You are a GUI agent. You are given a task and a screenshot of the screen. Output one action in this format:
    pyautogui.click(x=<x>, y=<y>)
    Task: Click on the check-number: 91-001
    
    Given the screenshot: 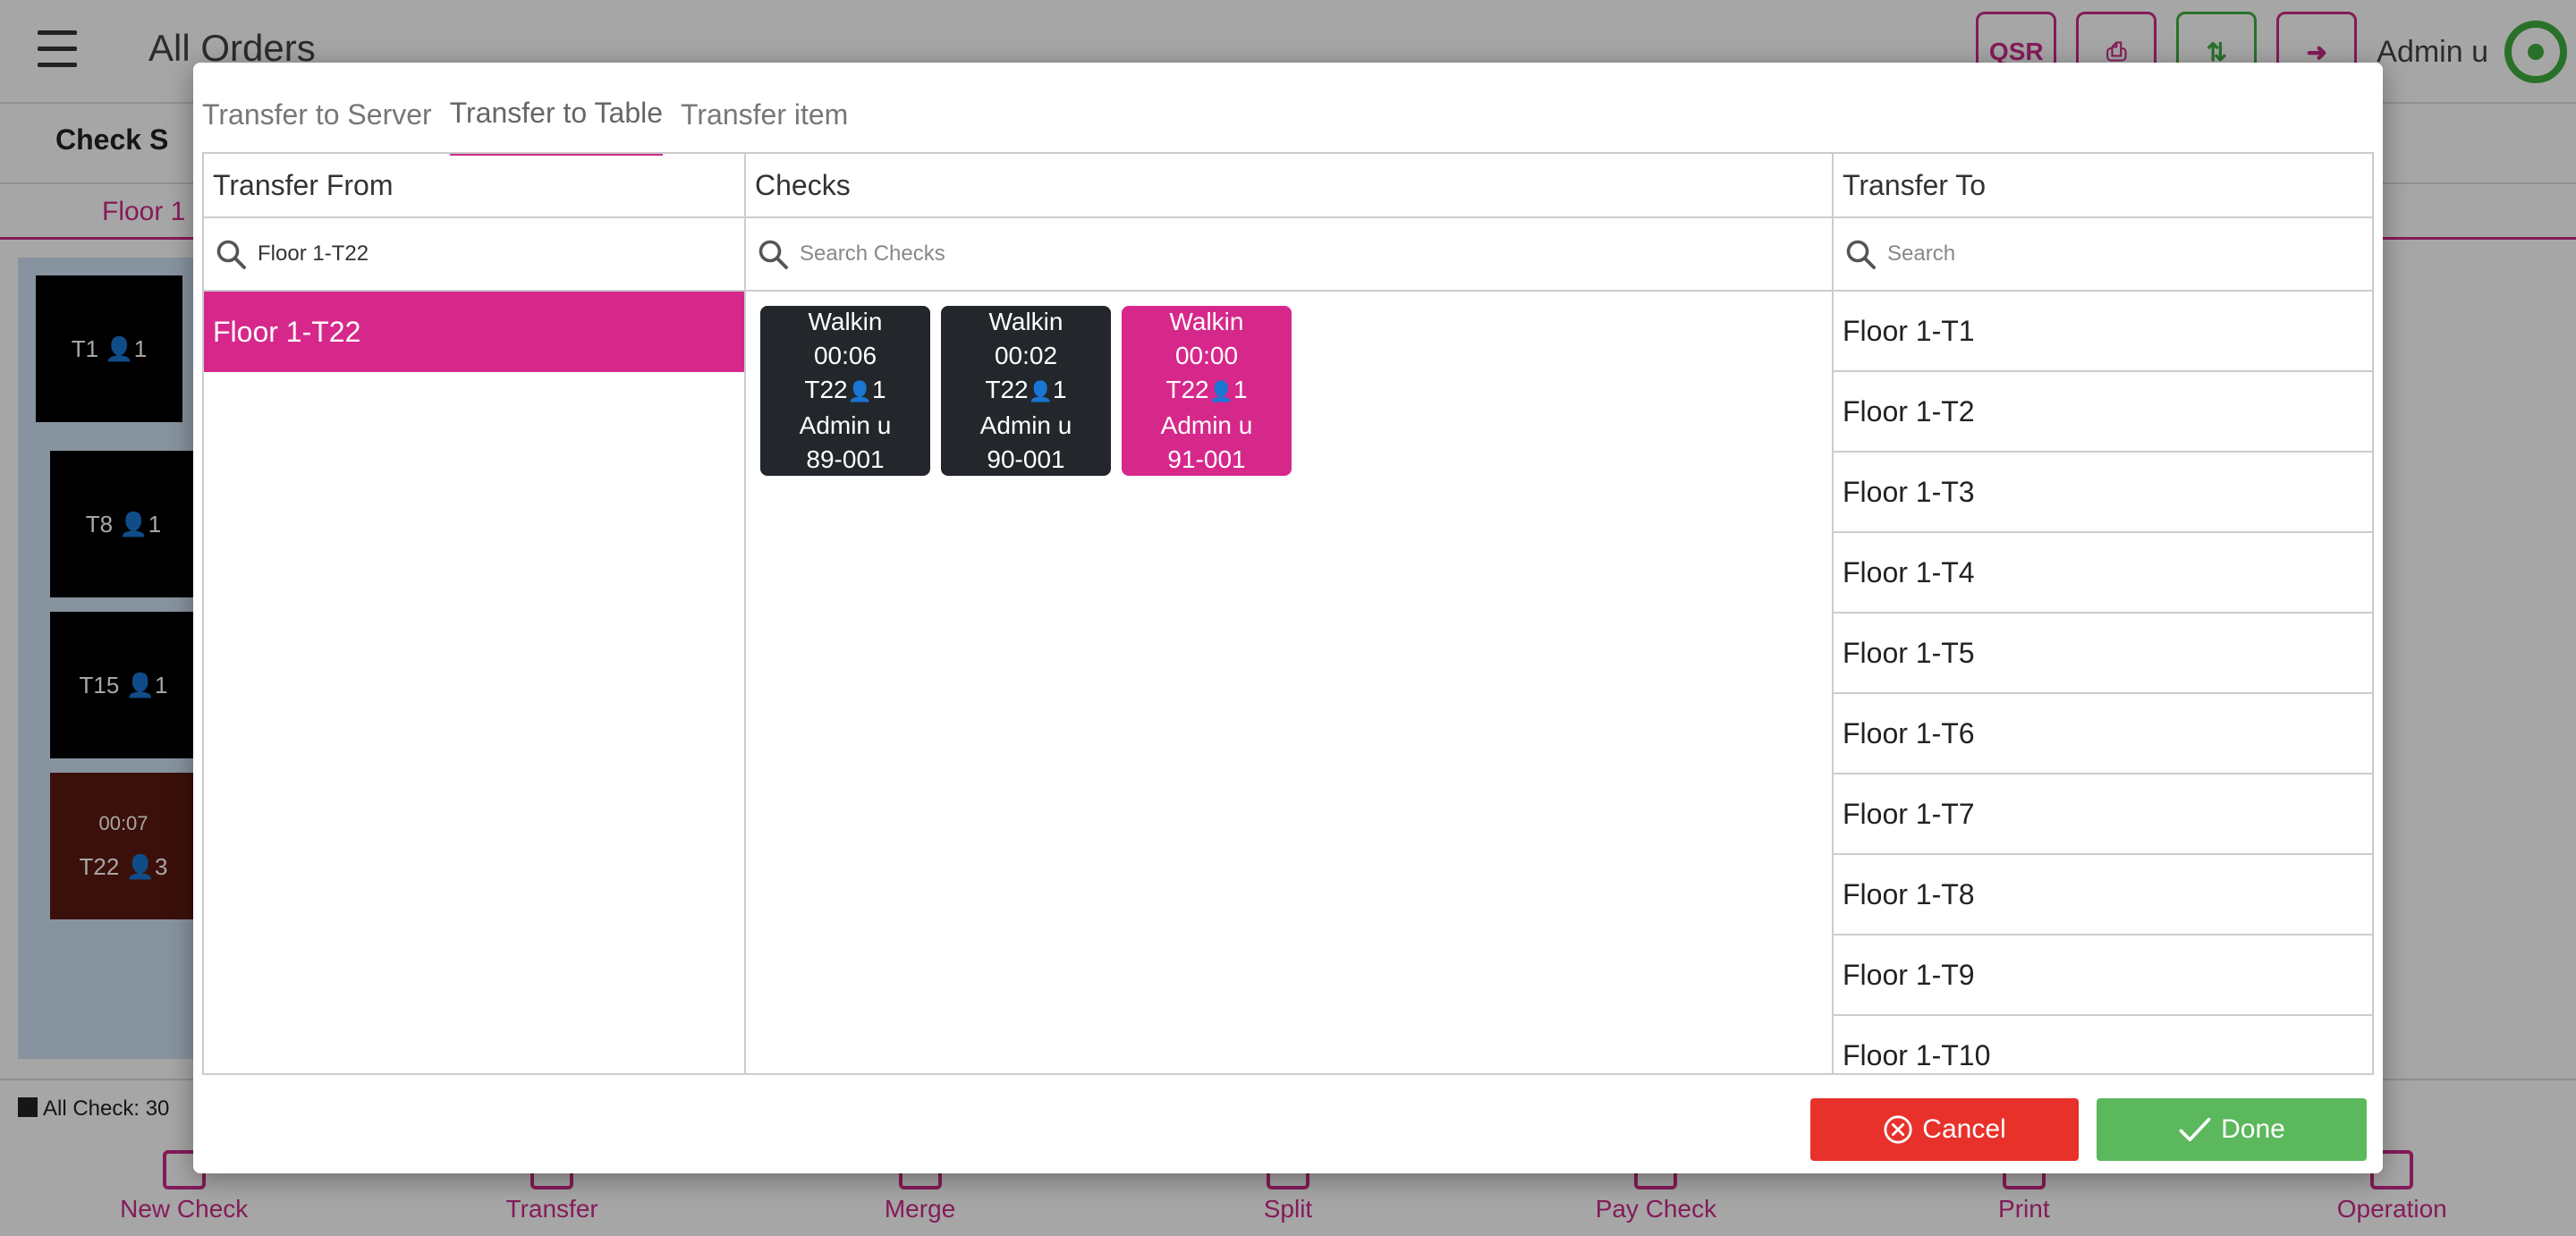 What is the action you would take?
    pyautogui.click(x=1206, y=459)
    